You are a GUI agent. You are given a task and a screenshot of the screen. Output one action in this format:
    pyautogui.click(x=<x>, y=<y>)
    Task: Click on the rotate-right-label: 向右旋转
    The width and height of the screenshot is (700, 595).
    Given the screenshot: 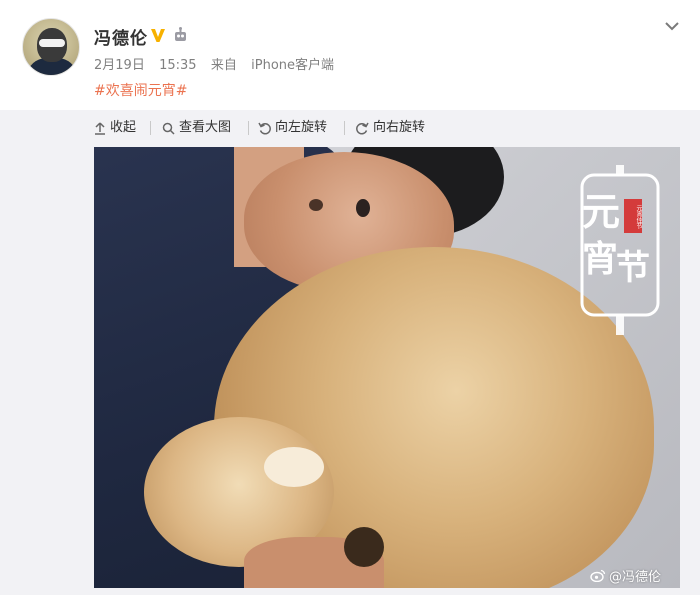 What is the action you would take?
    pyautogui.click(x=399, y=127)
    